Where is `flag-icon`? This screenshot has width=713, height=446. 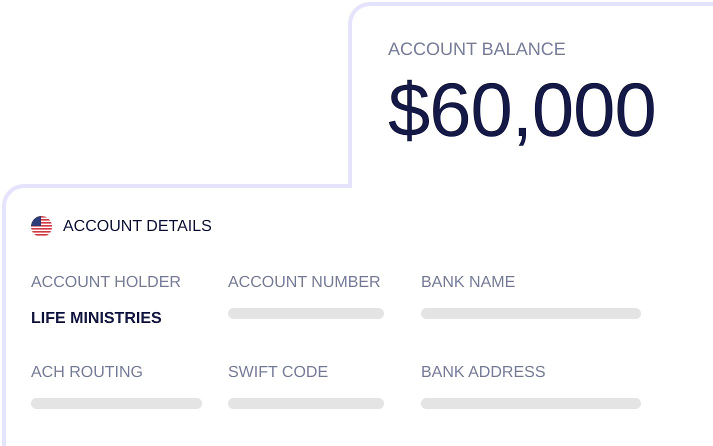 flag-icon is located at coordinates (41, 226).